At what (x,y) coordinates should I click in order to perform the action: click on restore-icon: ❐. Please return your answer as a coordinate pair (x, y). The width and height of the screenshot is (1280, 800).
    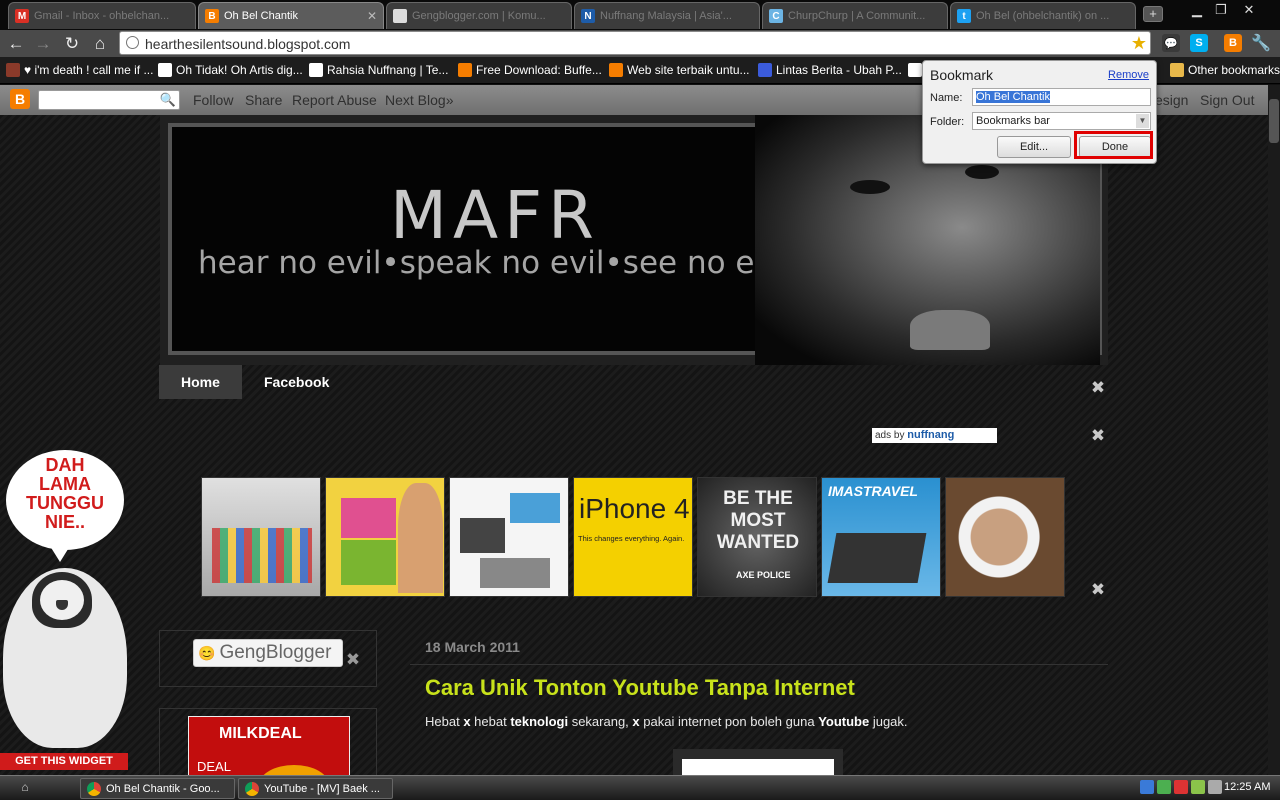
    Looking at the image, I should click on (1221, 10).